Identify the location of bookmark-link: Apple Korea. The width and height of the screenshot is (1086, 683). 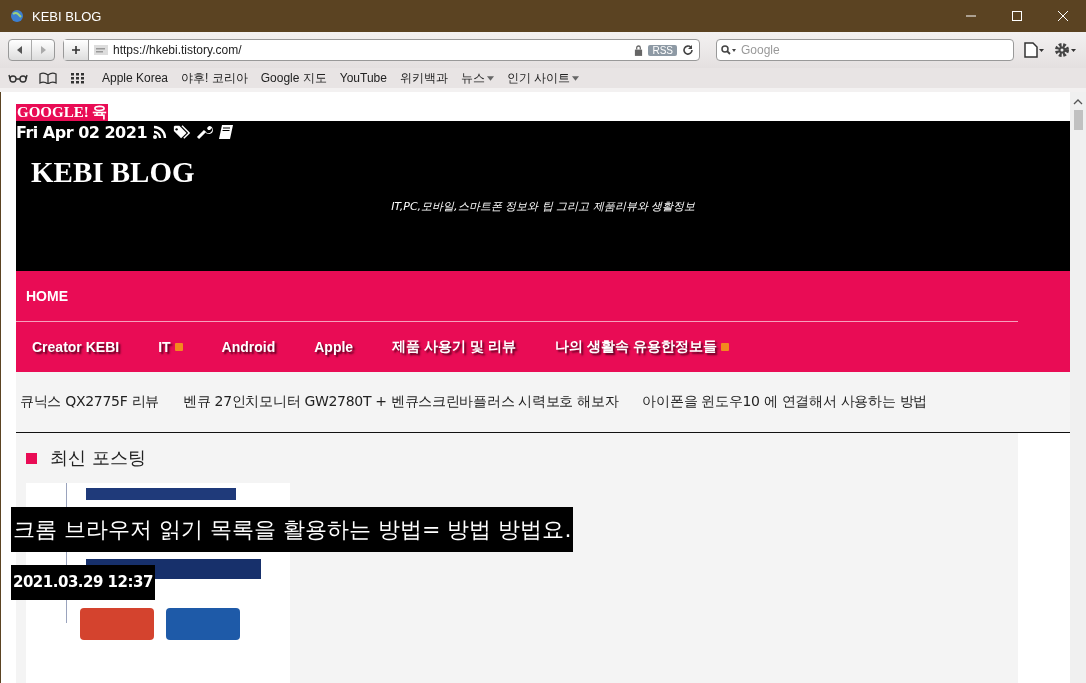
(135, 78).